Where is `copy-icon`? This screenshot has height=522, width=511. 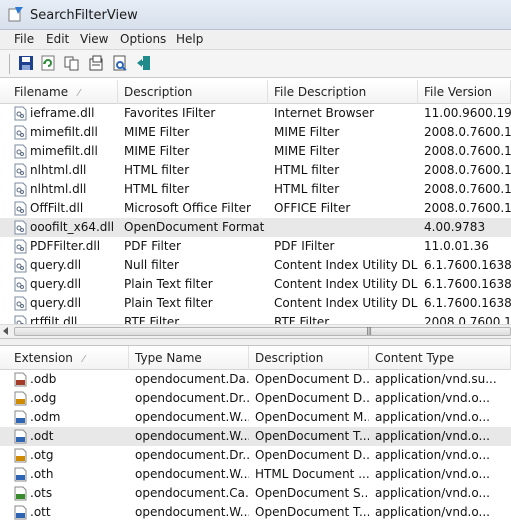 copy-icon is located at coordinates (72, 63).